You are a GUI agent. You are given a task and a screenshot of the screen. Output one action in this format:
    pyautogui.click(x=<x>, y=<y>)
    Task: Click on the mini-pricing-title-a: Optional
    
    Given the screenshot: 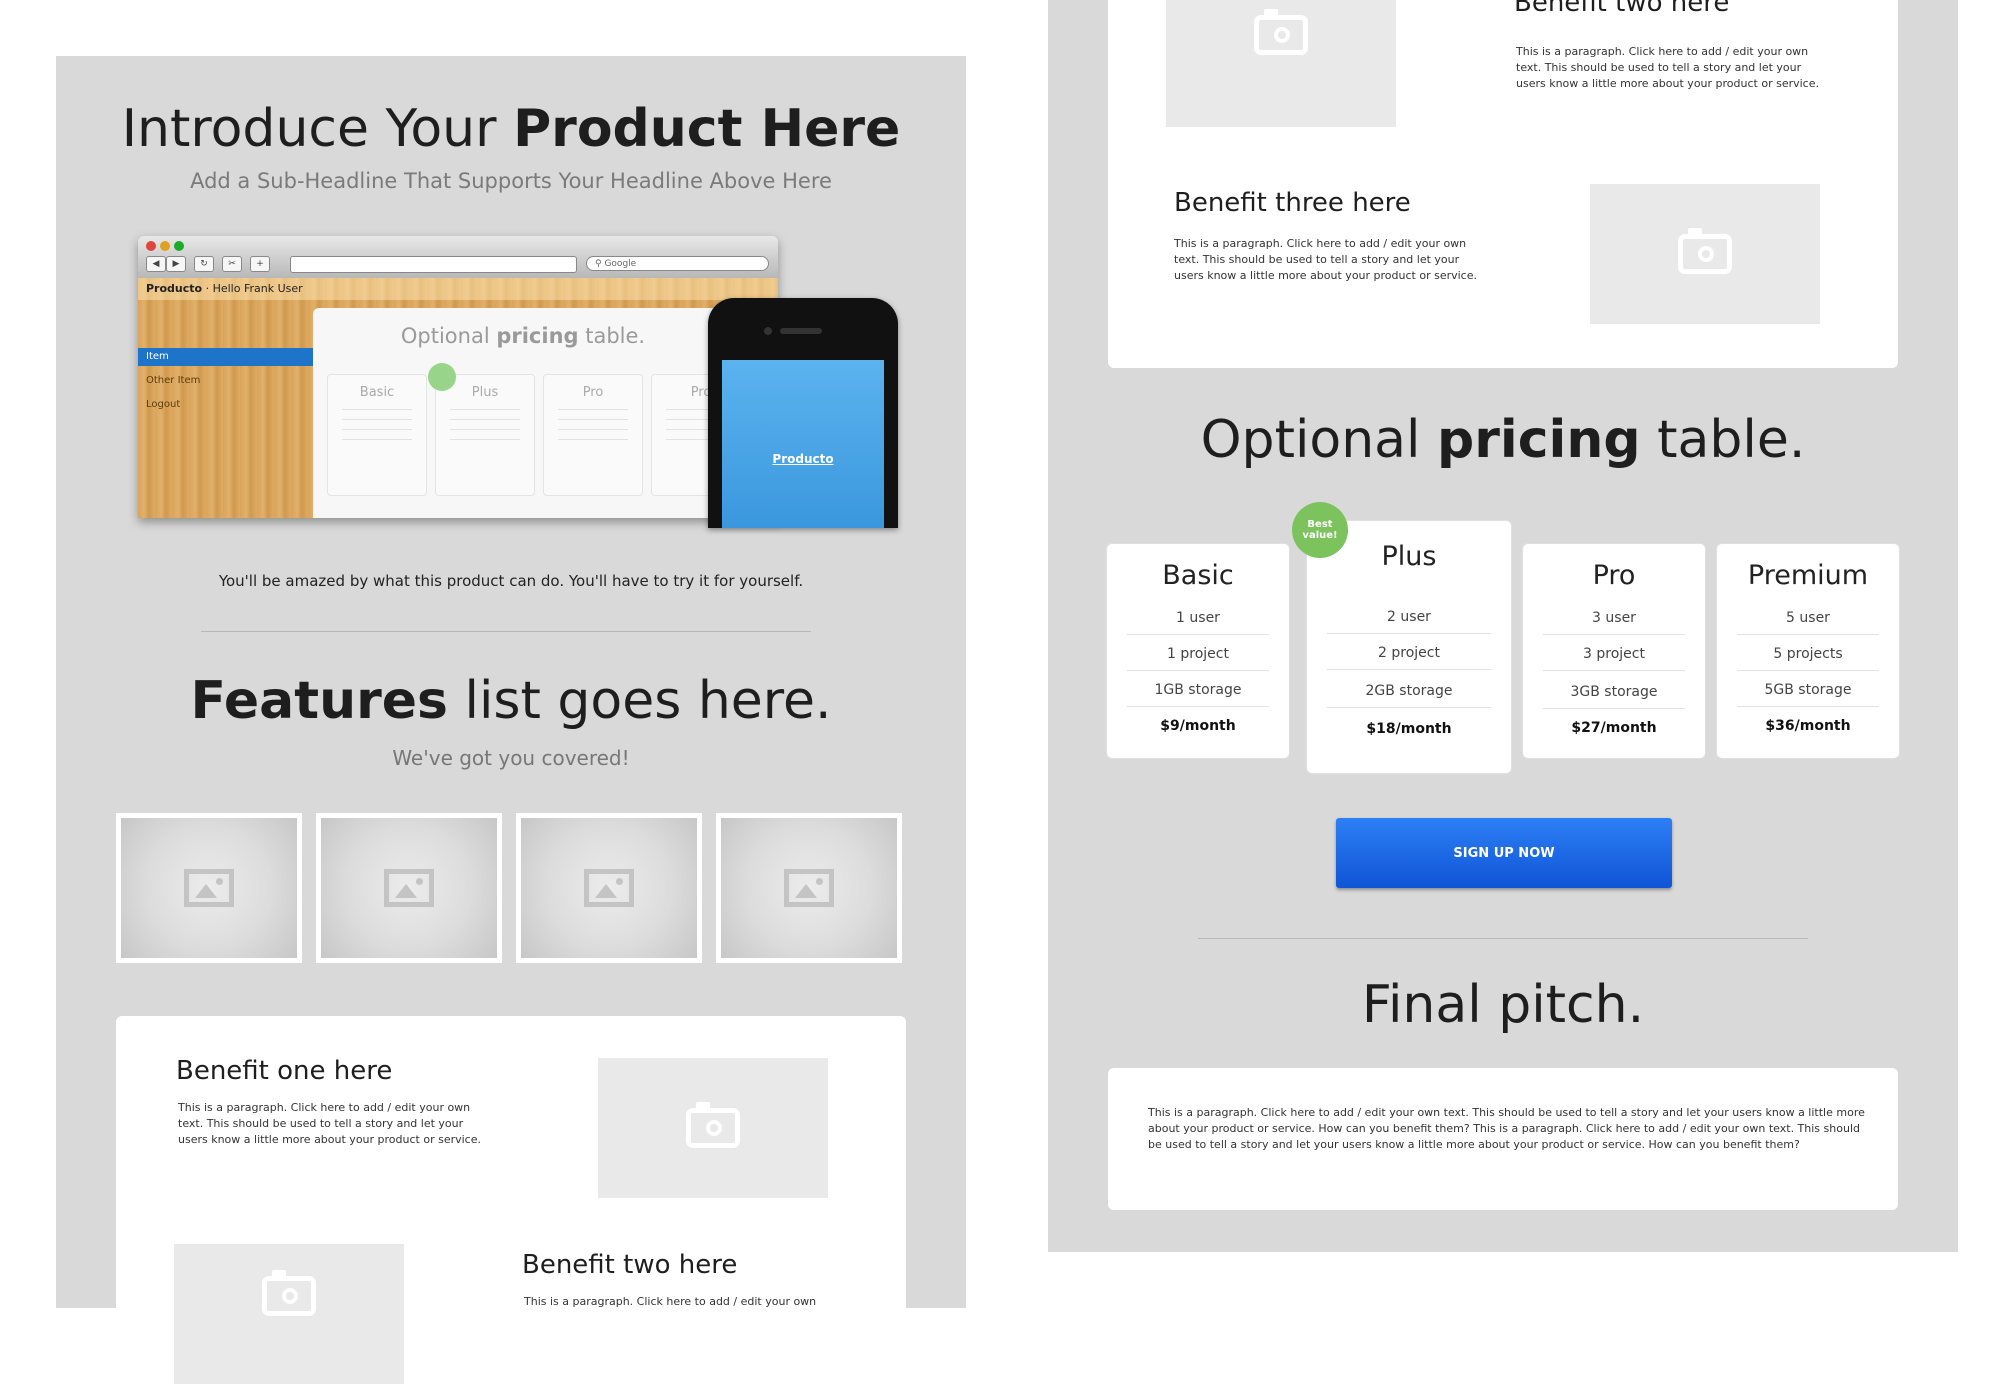 What is the action you would take?
    pyautogui.click(x=448, y=336)
    